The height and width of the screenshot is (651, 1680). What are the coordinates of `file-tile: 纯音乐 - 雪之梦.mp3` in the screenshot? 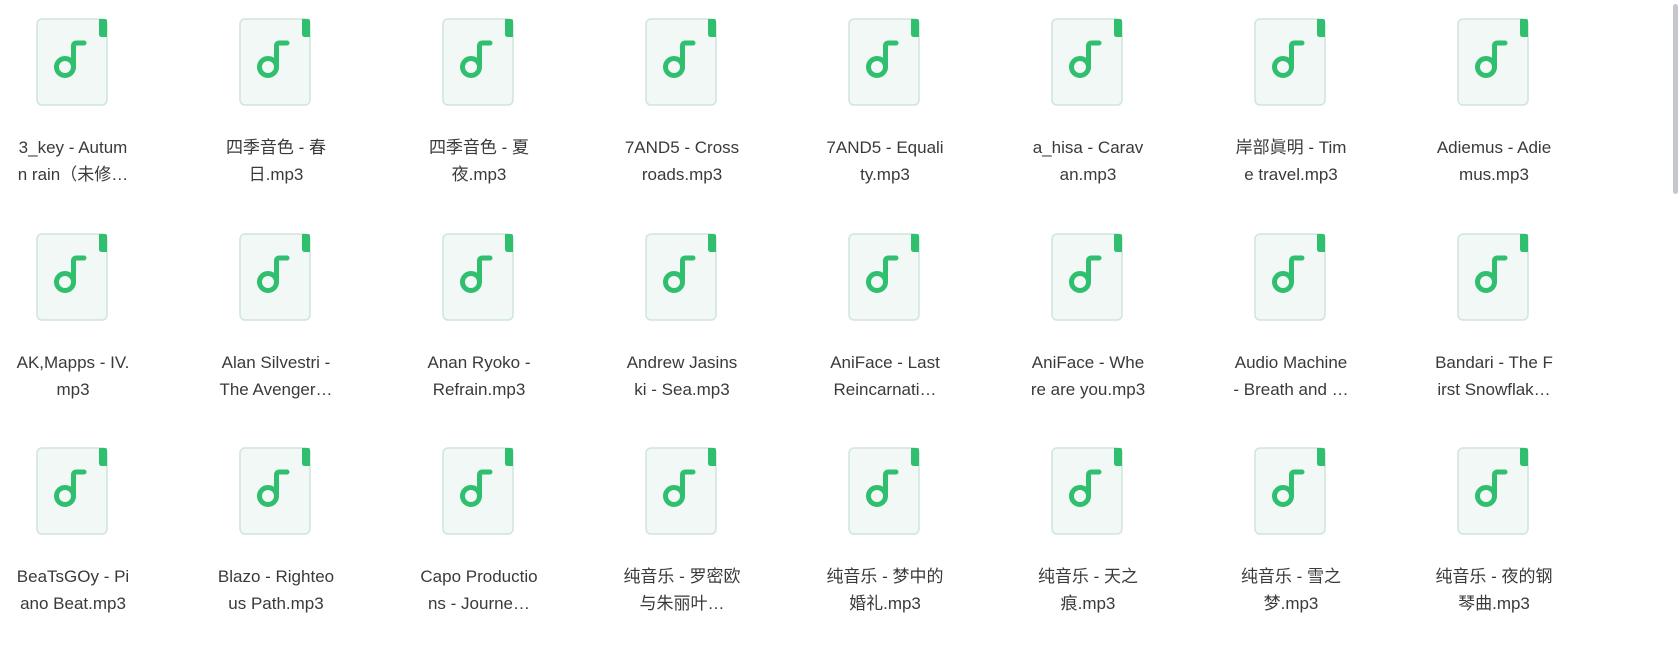 It's located at (1318, 529).